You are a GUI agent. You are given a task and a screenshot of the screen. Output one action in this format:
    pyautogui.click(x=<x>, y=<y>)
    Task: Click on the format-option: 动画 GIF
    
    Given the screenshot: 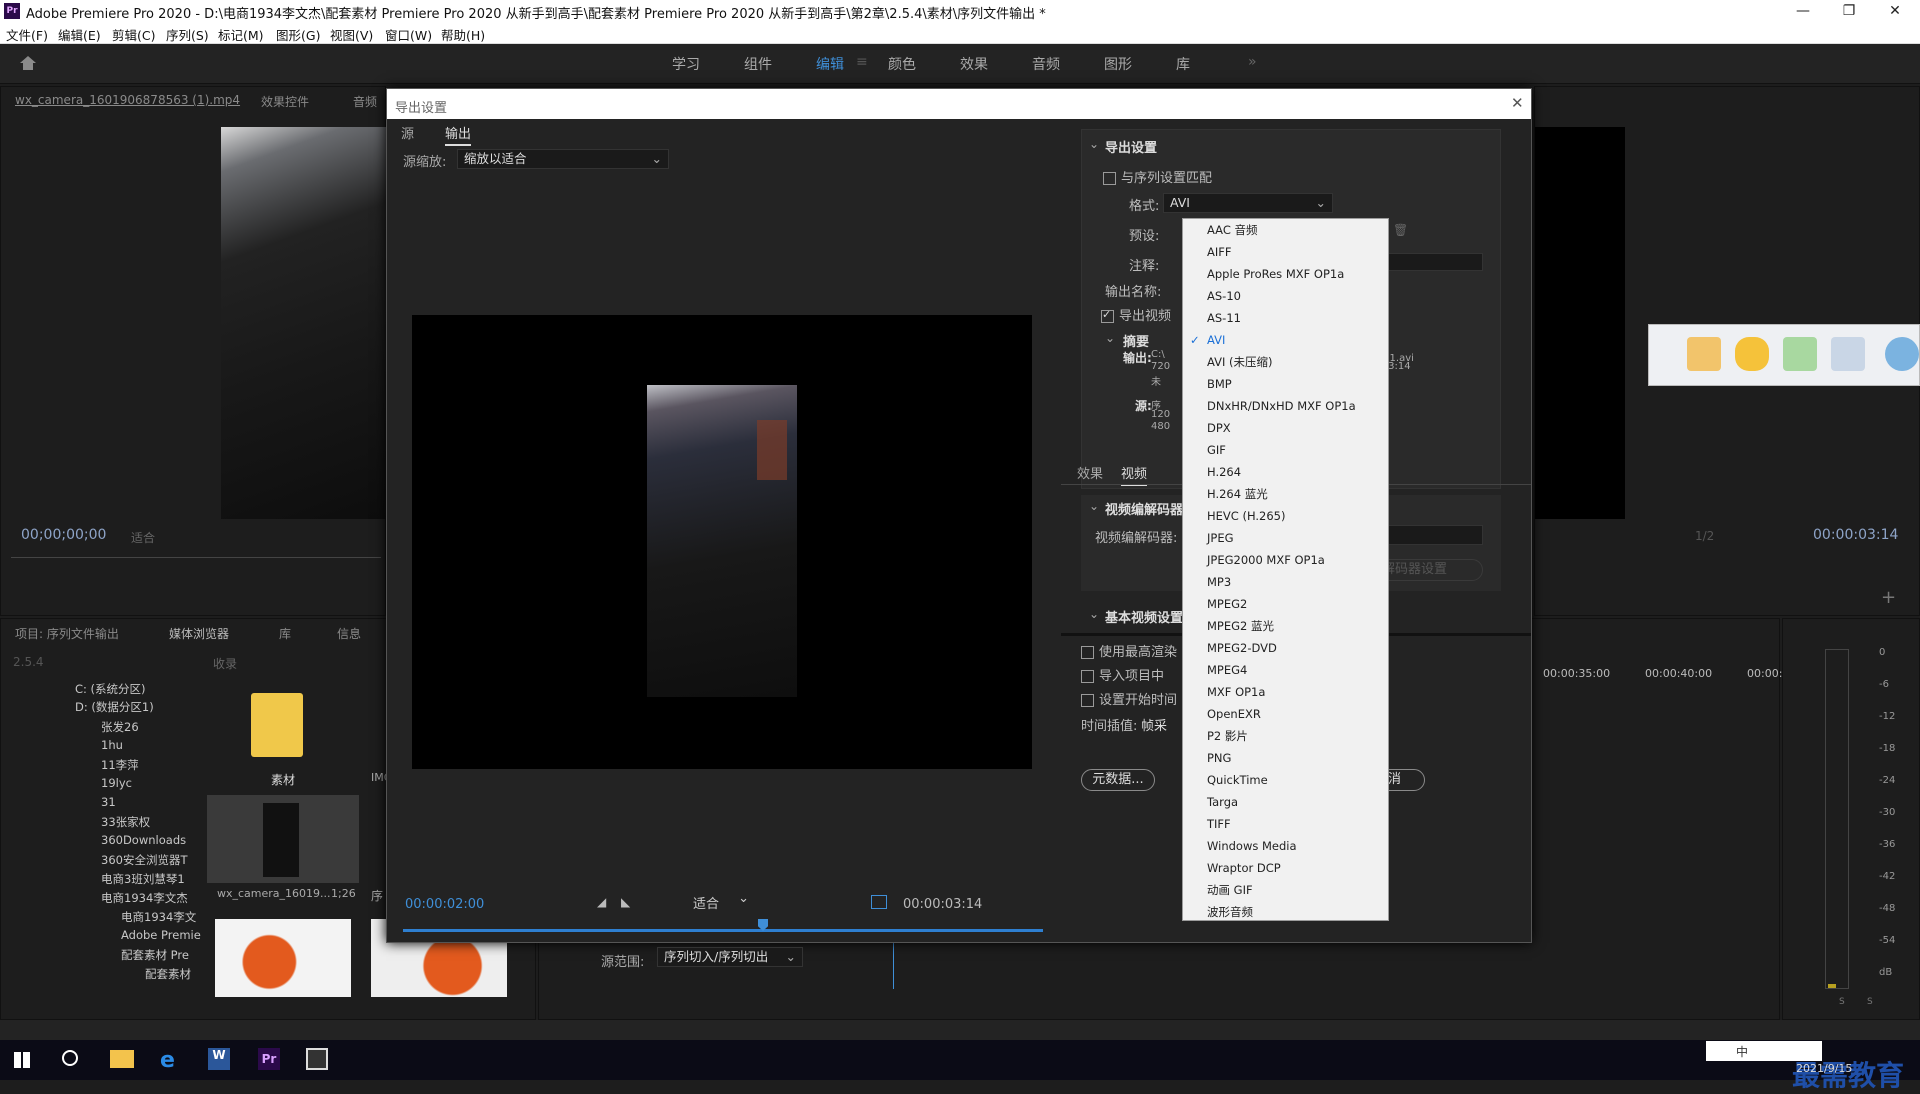 What is the action you would take?
    pyautogui.click(x=1285, y=890)
    